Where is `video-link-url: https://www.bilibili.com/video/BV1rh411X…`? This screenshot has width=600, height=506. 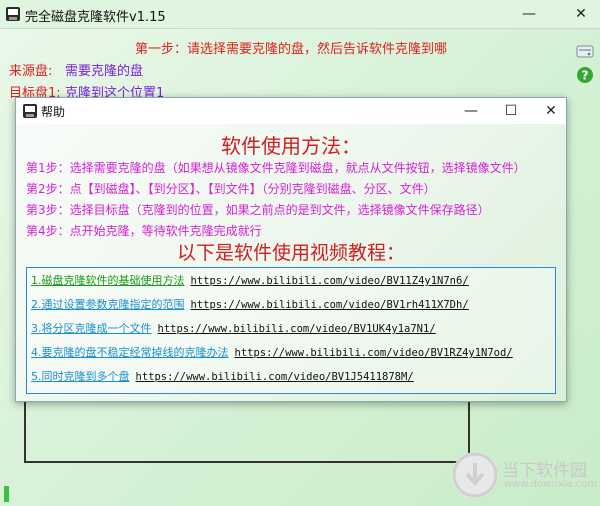
video-link-url: https://www.bilibili.com/video/BV1rh411X… is located at coordinates (329, 305).